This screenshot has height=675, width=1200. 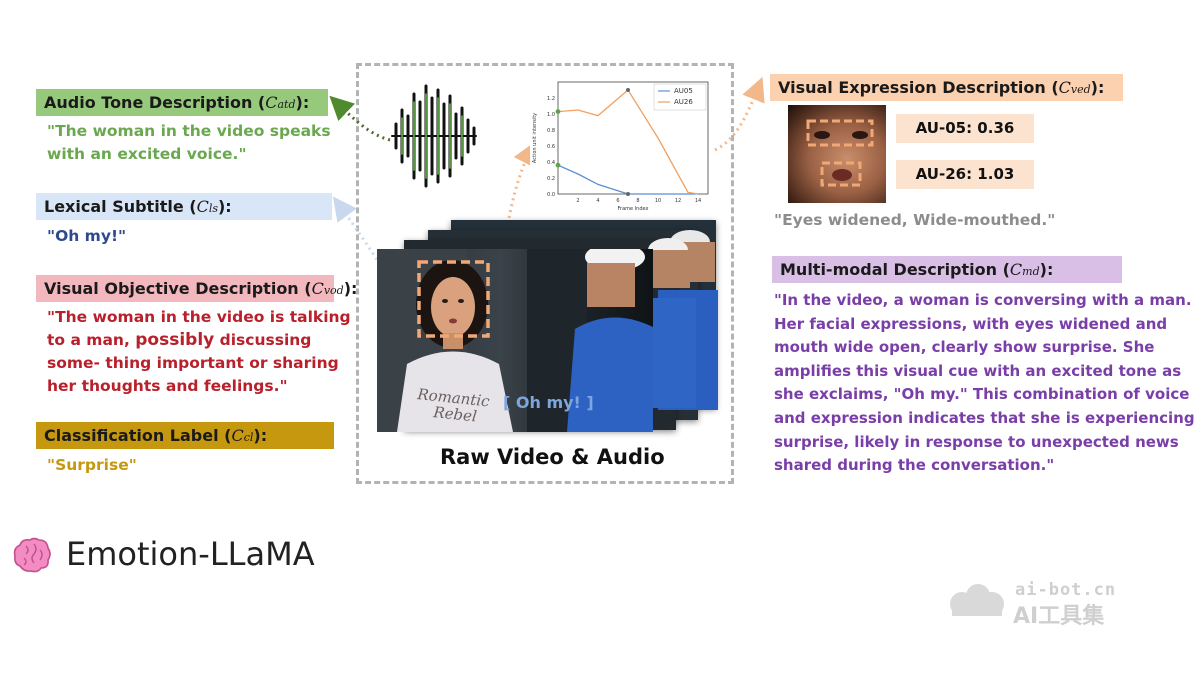 What do you see at coordinates (965, 128) in the screenshot?
I see `au05-value-box: AU-05: 0.36` at bounding box center [965, 128].